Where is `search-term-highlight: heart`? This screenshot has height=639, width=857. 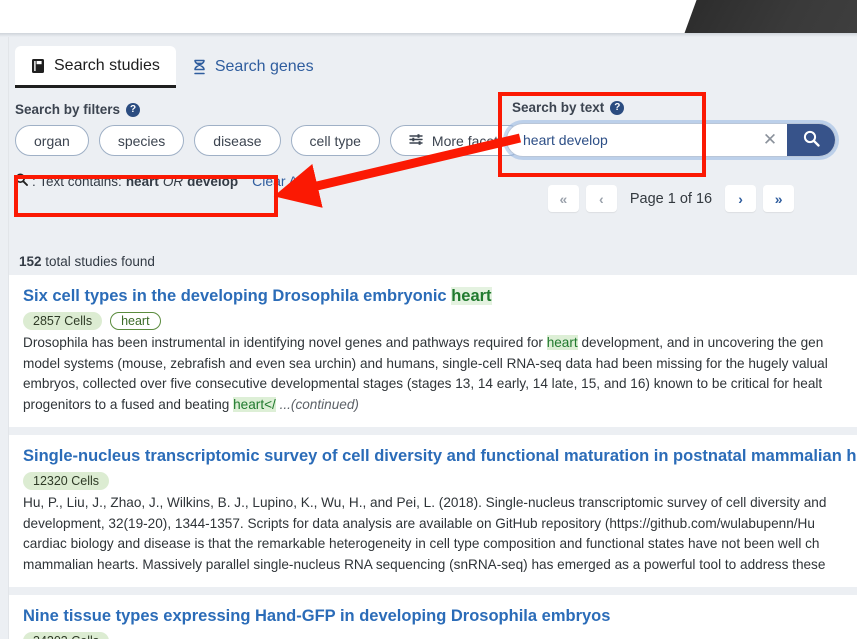
search-term-highlight: heart is located at coordinates (562, 342).